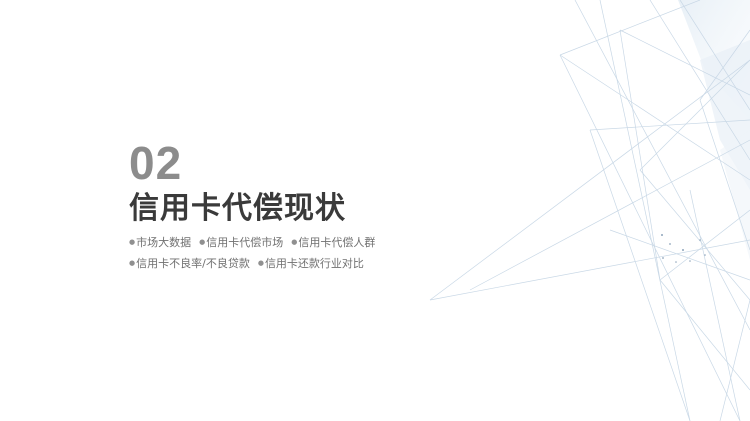 This screenshot has width=750, height=421. I want to click on bullet-item-npl-rate: 信用卡不良率/不良贷款, so click(189, 263).